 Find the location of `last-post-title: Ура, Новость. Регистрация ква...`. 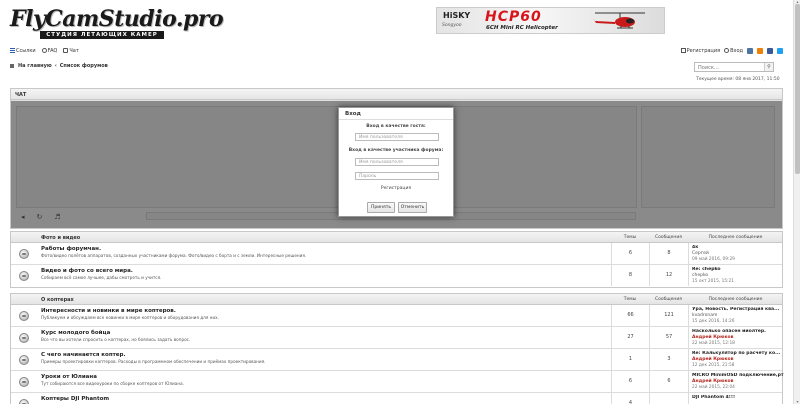

last-post-title: Ура, Новость. Регистрация ква... is located at coordinates (738, 309).